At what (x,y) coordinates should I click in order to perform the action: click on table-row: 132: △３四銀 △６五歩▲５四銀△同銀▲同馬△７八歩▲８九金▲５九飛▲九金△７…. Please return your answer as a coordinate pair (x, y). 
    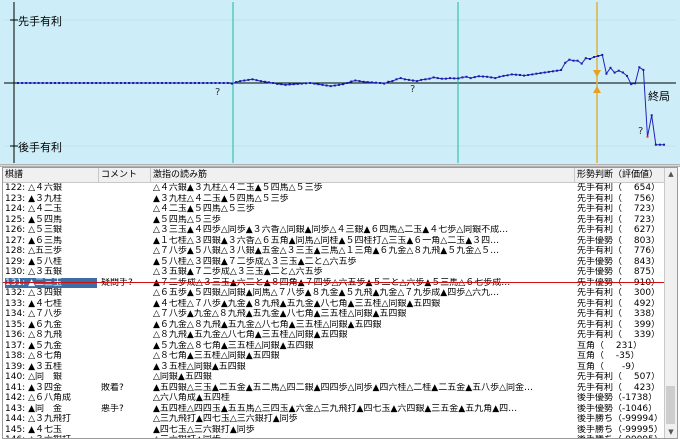
    Looking at the image, I should click on (334, 293).